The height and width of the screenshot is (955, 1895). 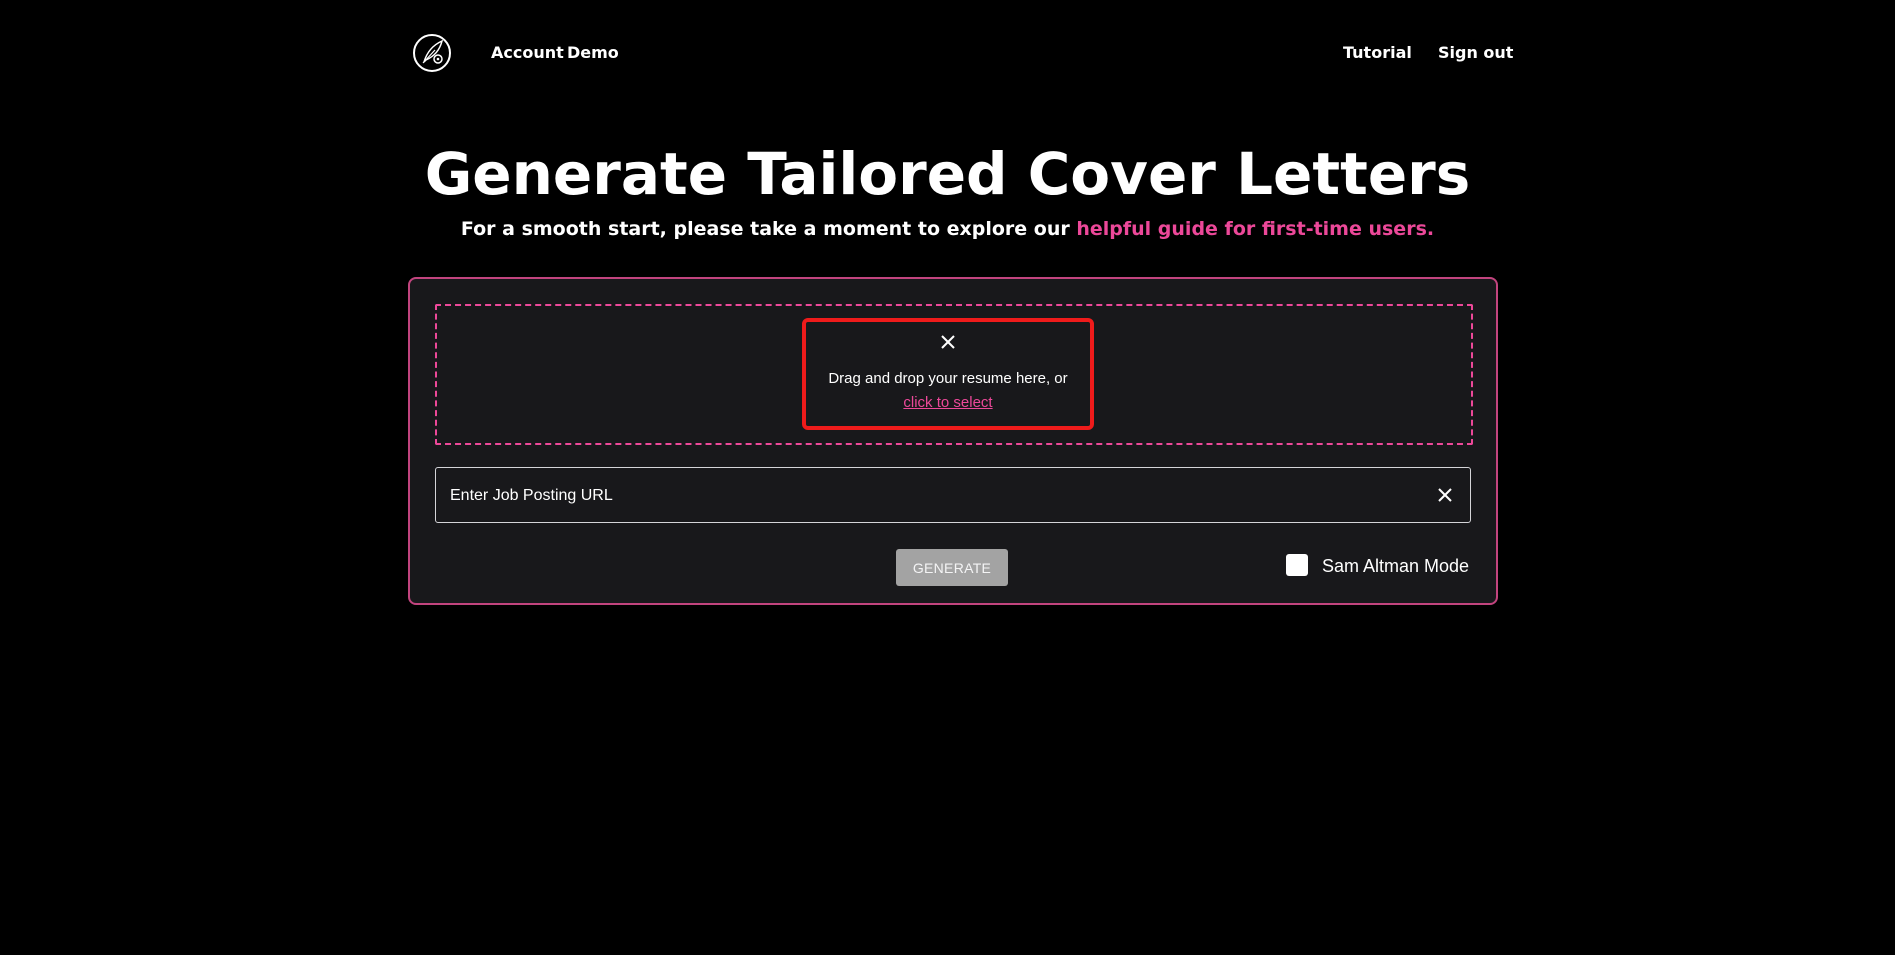 What do you see at coordinates (1377, 52) in the screenshot?
I see `nav-tutorial-link: Tutorial` at bounding box center [1377, 52].